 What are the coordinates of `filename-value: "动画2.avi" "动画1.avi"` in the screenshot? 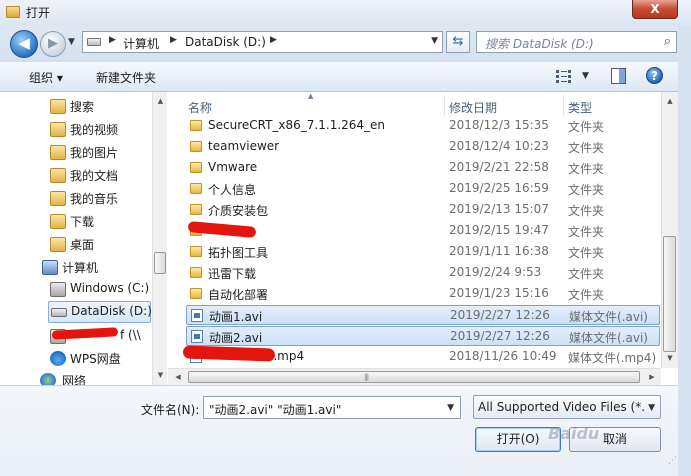 It's located at (275, 410).